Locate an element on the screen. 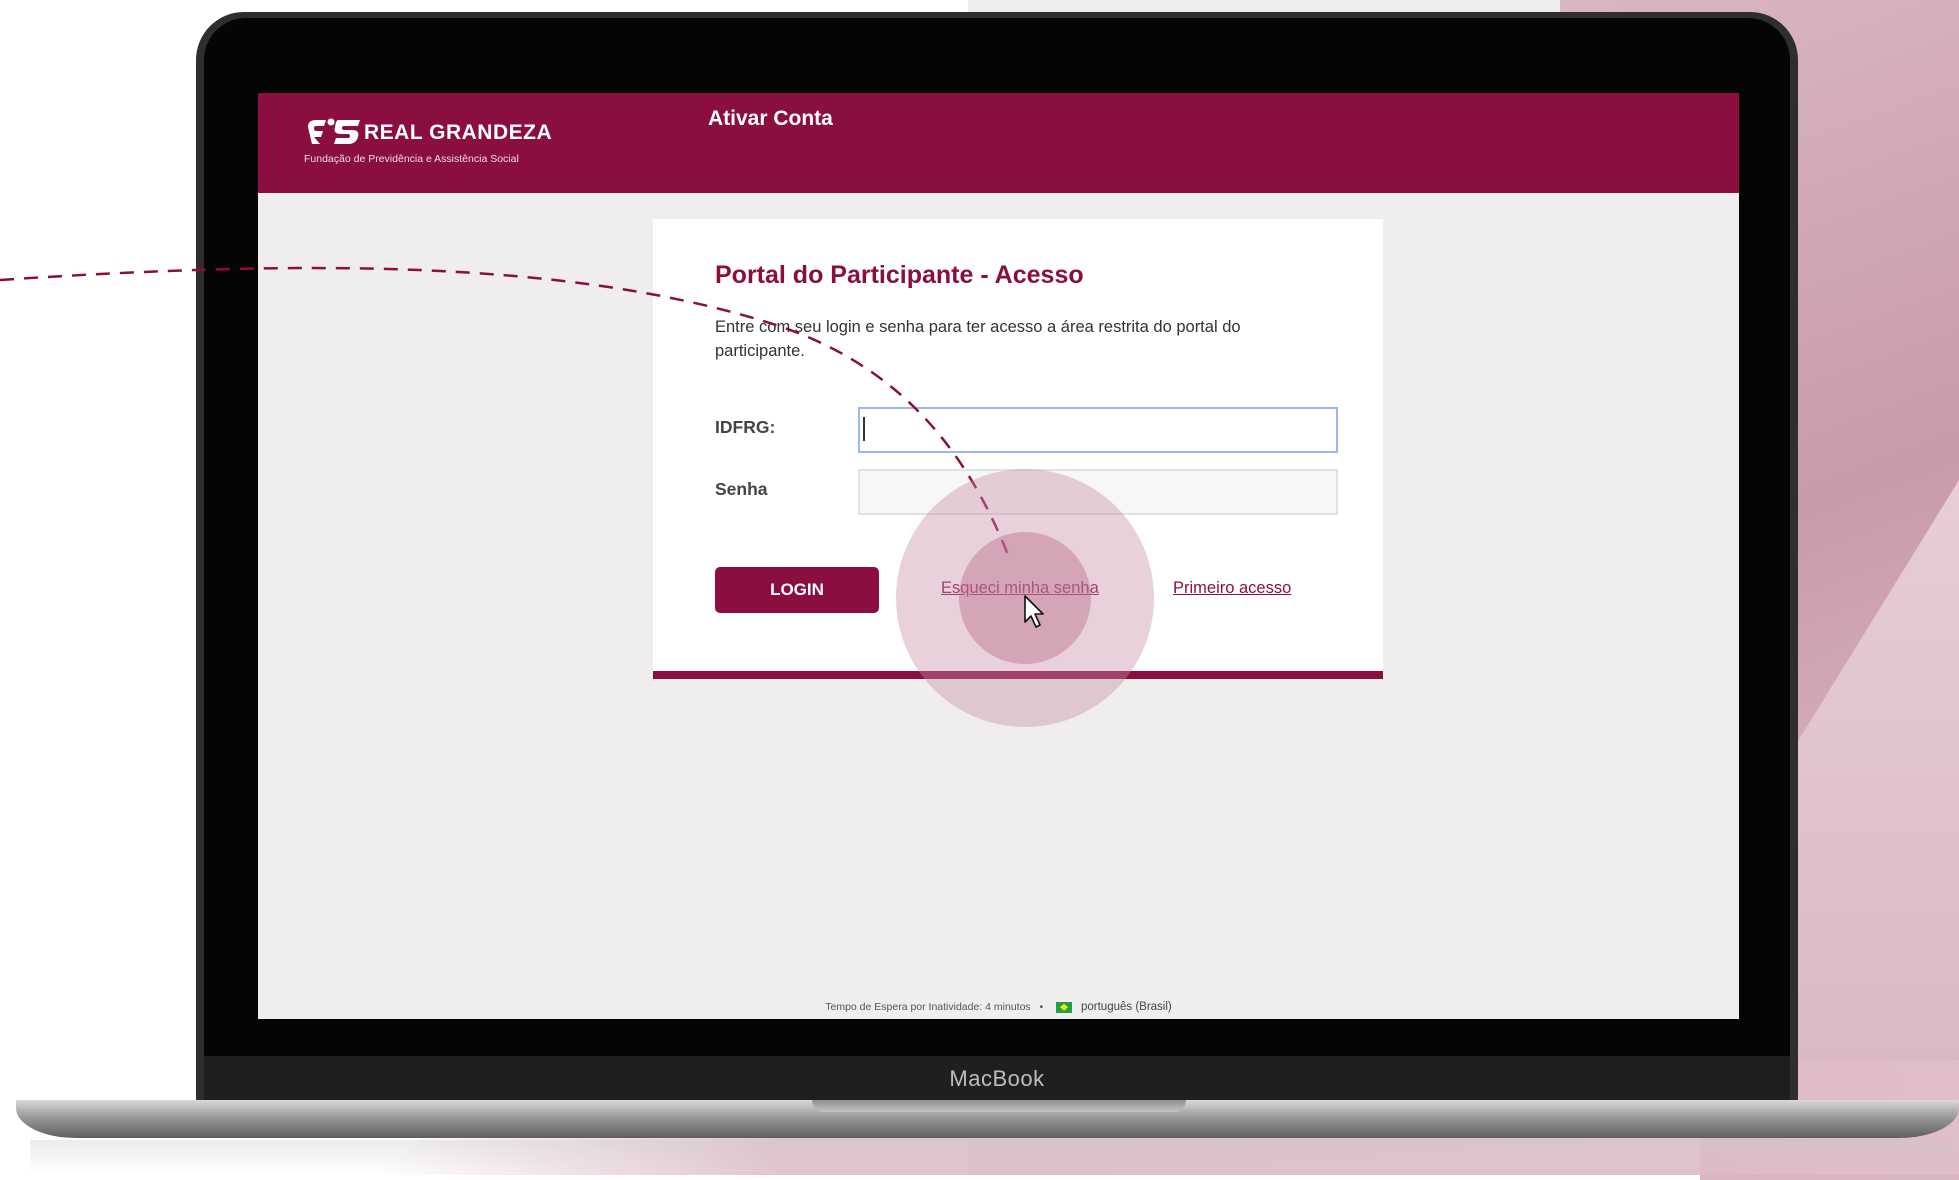 This screenshot has width=1959, height=1180. idfrg-label: IDFRG: is located at coordinates (745, 427).